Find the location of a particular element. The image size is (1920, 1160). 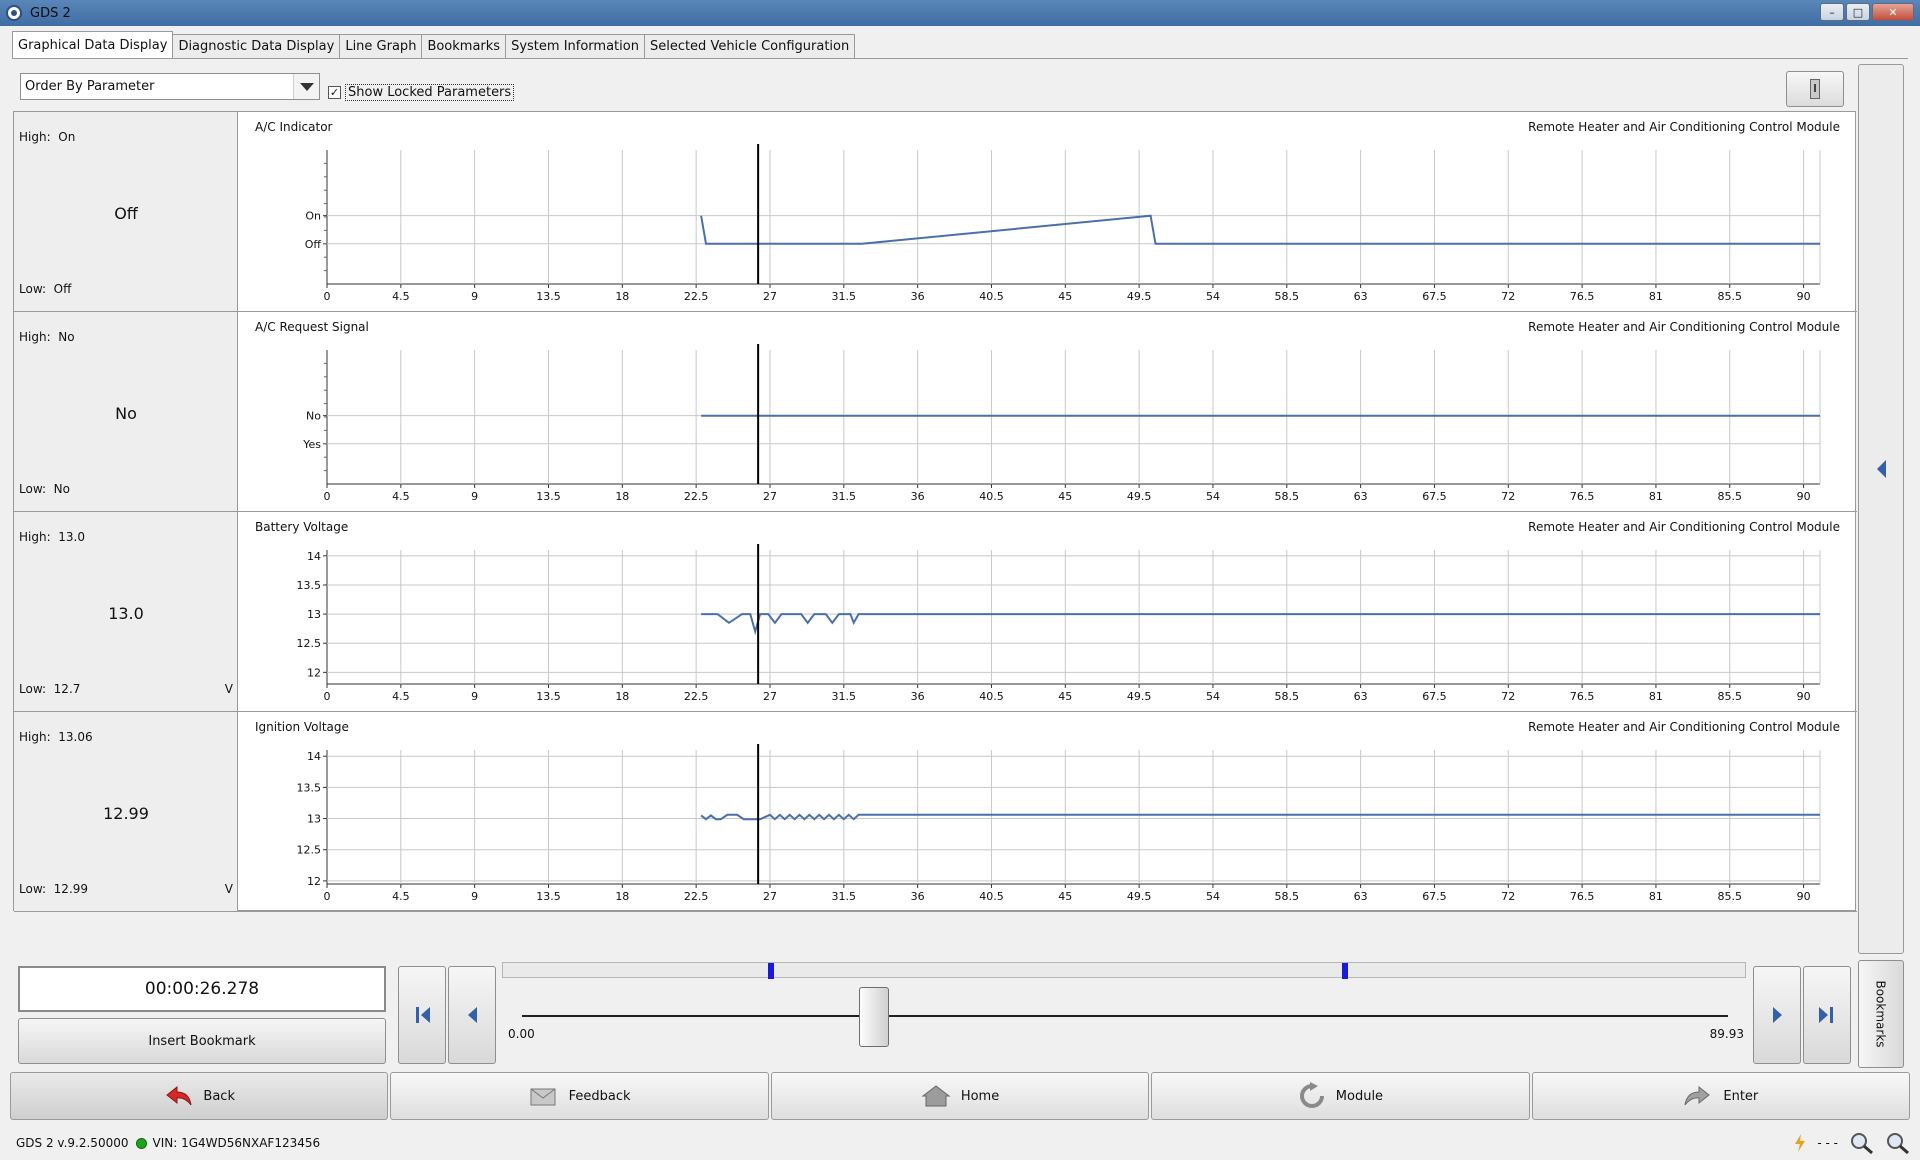

signal-label: - - - is located at coordinates (1827, 1143).